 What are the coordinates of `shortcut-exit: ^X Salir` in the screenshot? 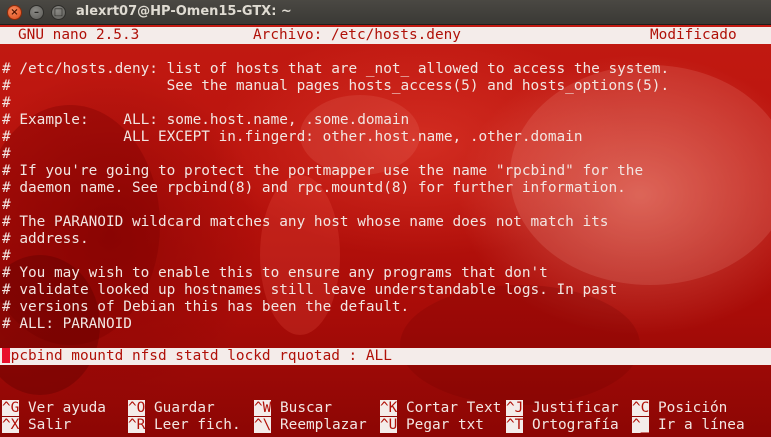 It's located at (36, 425).